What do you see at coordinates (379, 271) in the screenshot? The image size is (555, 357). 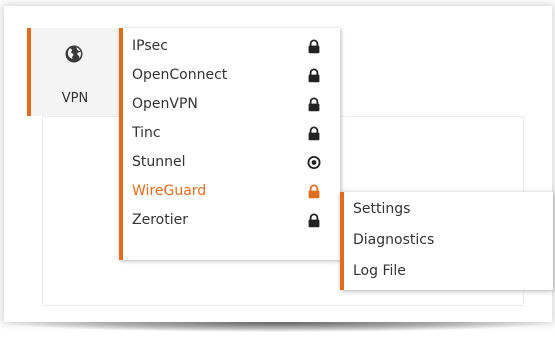 I see `submenu-item-label: Log File` at bounding box center [379, 271].